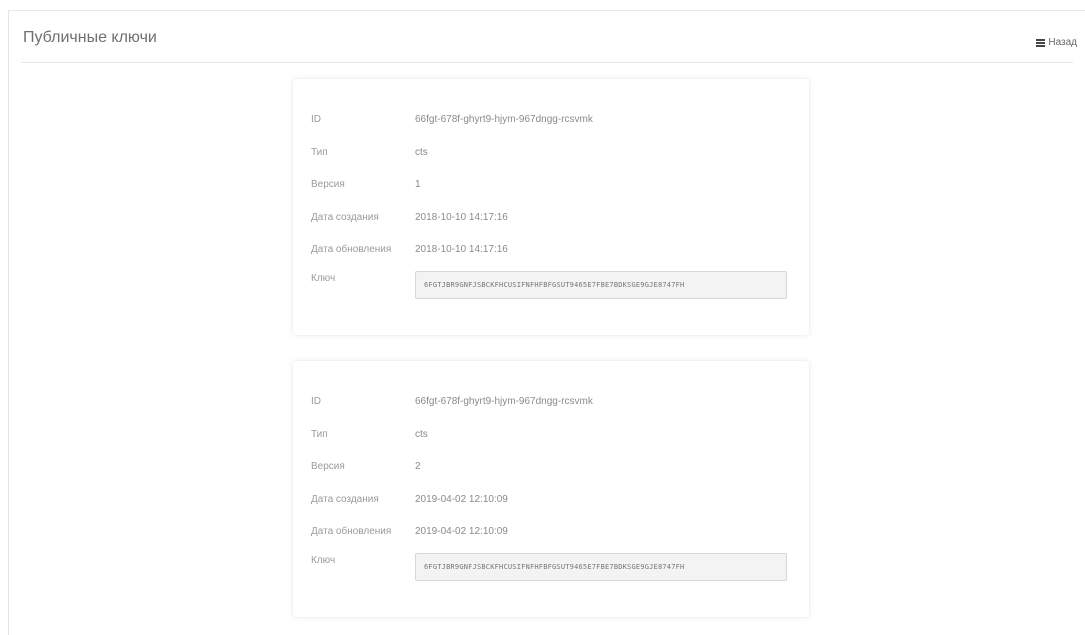 The height and width of the screenshot is (635, 1085). What do you see at coordinates (551, 184) in the screenshot?
I see `version-row: Версия 1` at bounding box center [551, 184].